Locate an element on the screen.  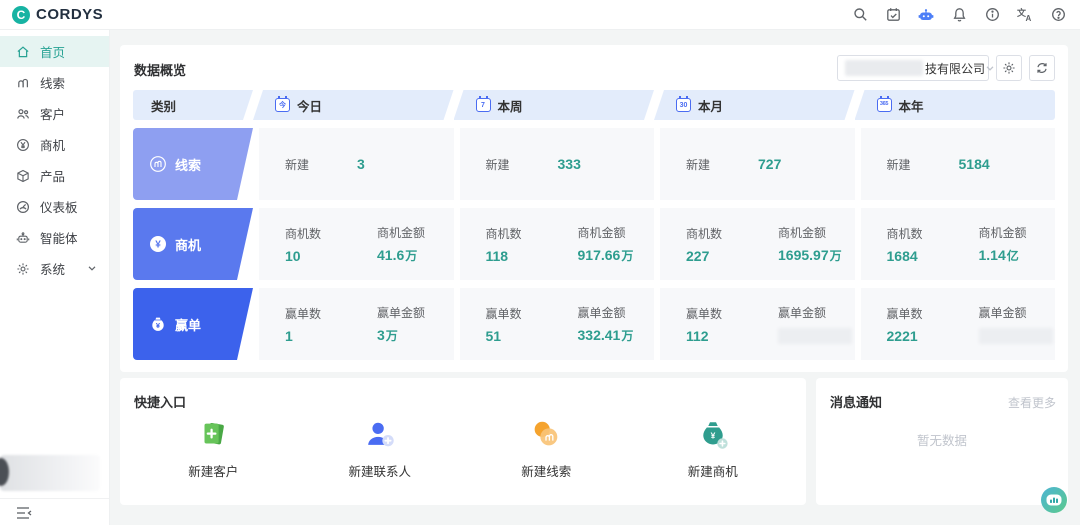
new-lead-icon is located at coordinates (546, 435).